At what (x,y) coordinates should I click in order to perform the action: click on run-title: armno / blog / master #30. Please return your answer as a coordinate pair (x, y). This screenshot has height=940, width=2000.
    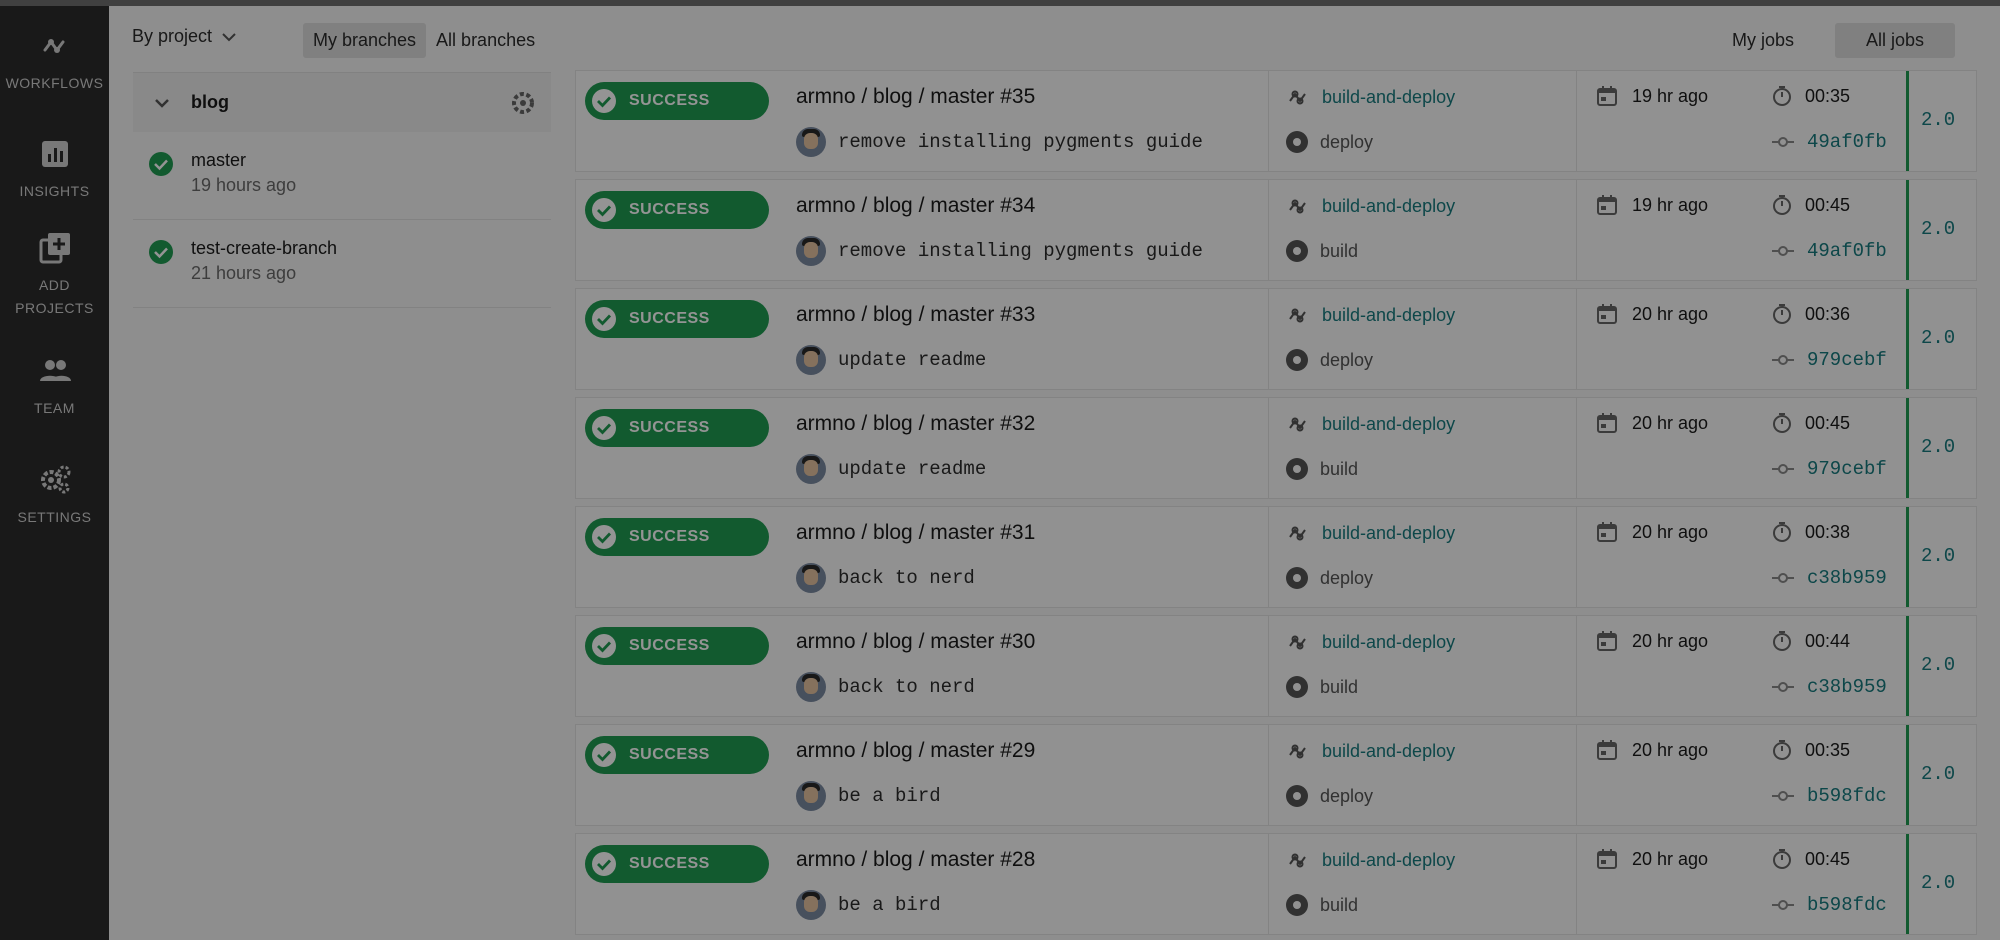
    Looking at the image, I should click on (915, 642).